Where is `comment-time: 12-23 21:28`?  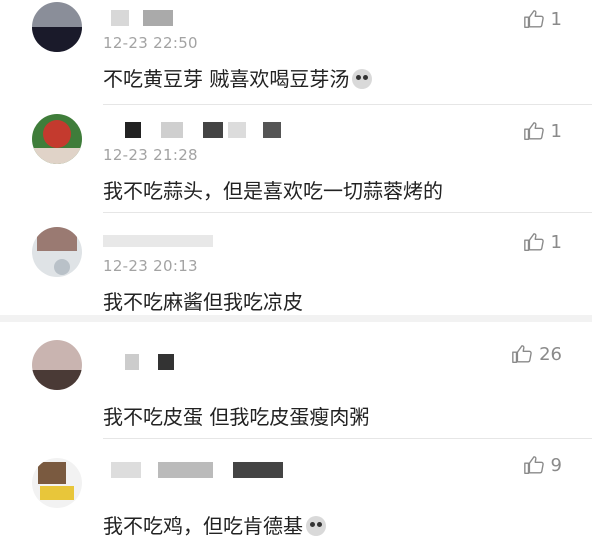 comment-time: 12-23 21:28 is located at coordinates (150, 155).